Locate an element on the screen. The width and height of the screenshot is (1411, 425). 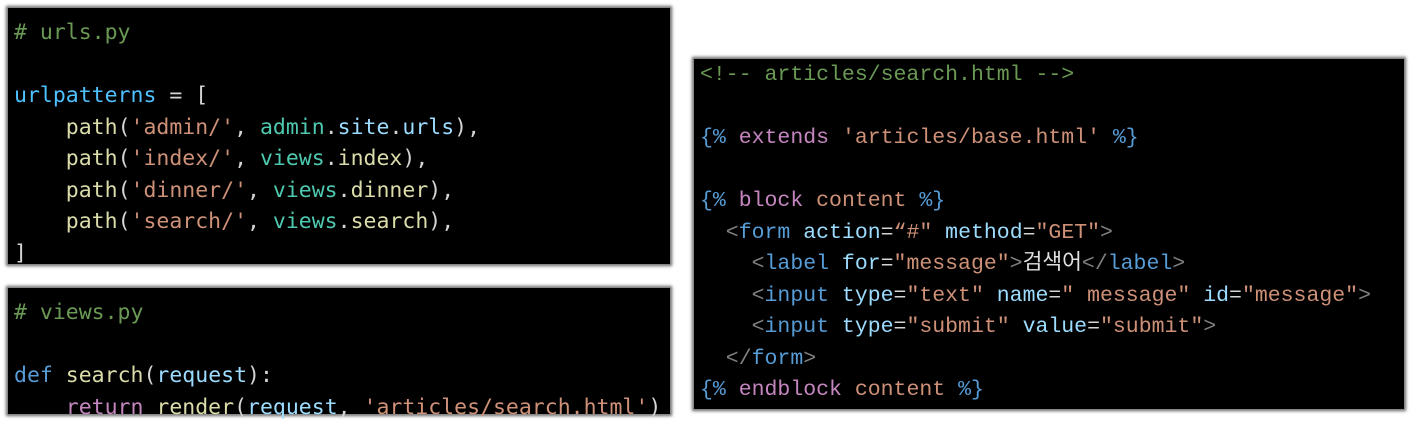
code-token: <!-- articles/search.html --> is located at coordinates (887, 75).